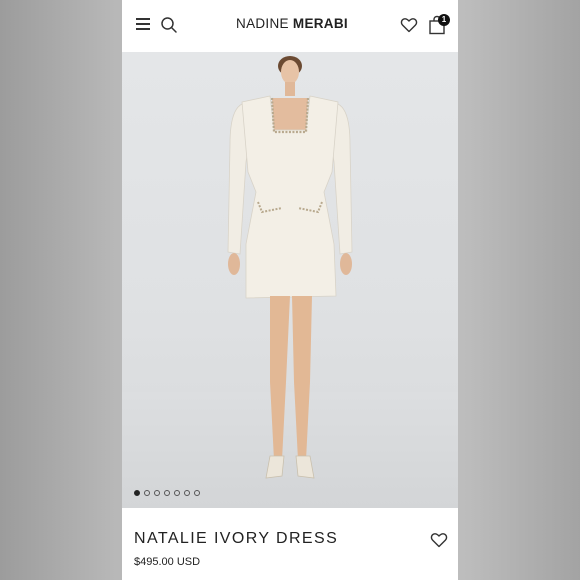 The height and width of the screenshot is (580, 580). I want to click on wishlist-heart-icon, so click(439, 540).